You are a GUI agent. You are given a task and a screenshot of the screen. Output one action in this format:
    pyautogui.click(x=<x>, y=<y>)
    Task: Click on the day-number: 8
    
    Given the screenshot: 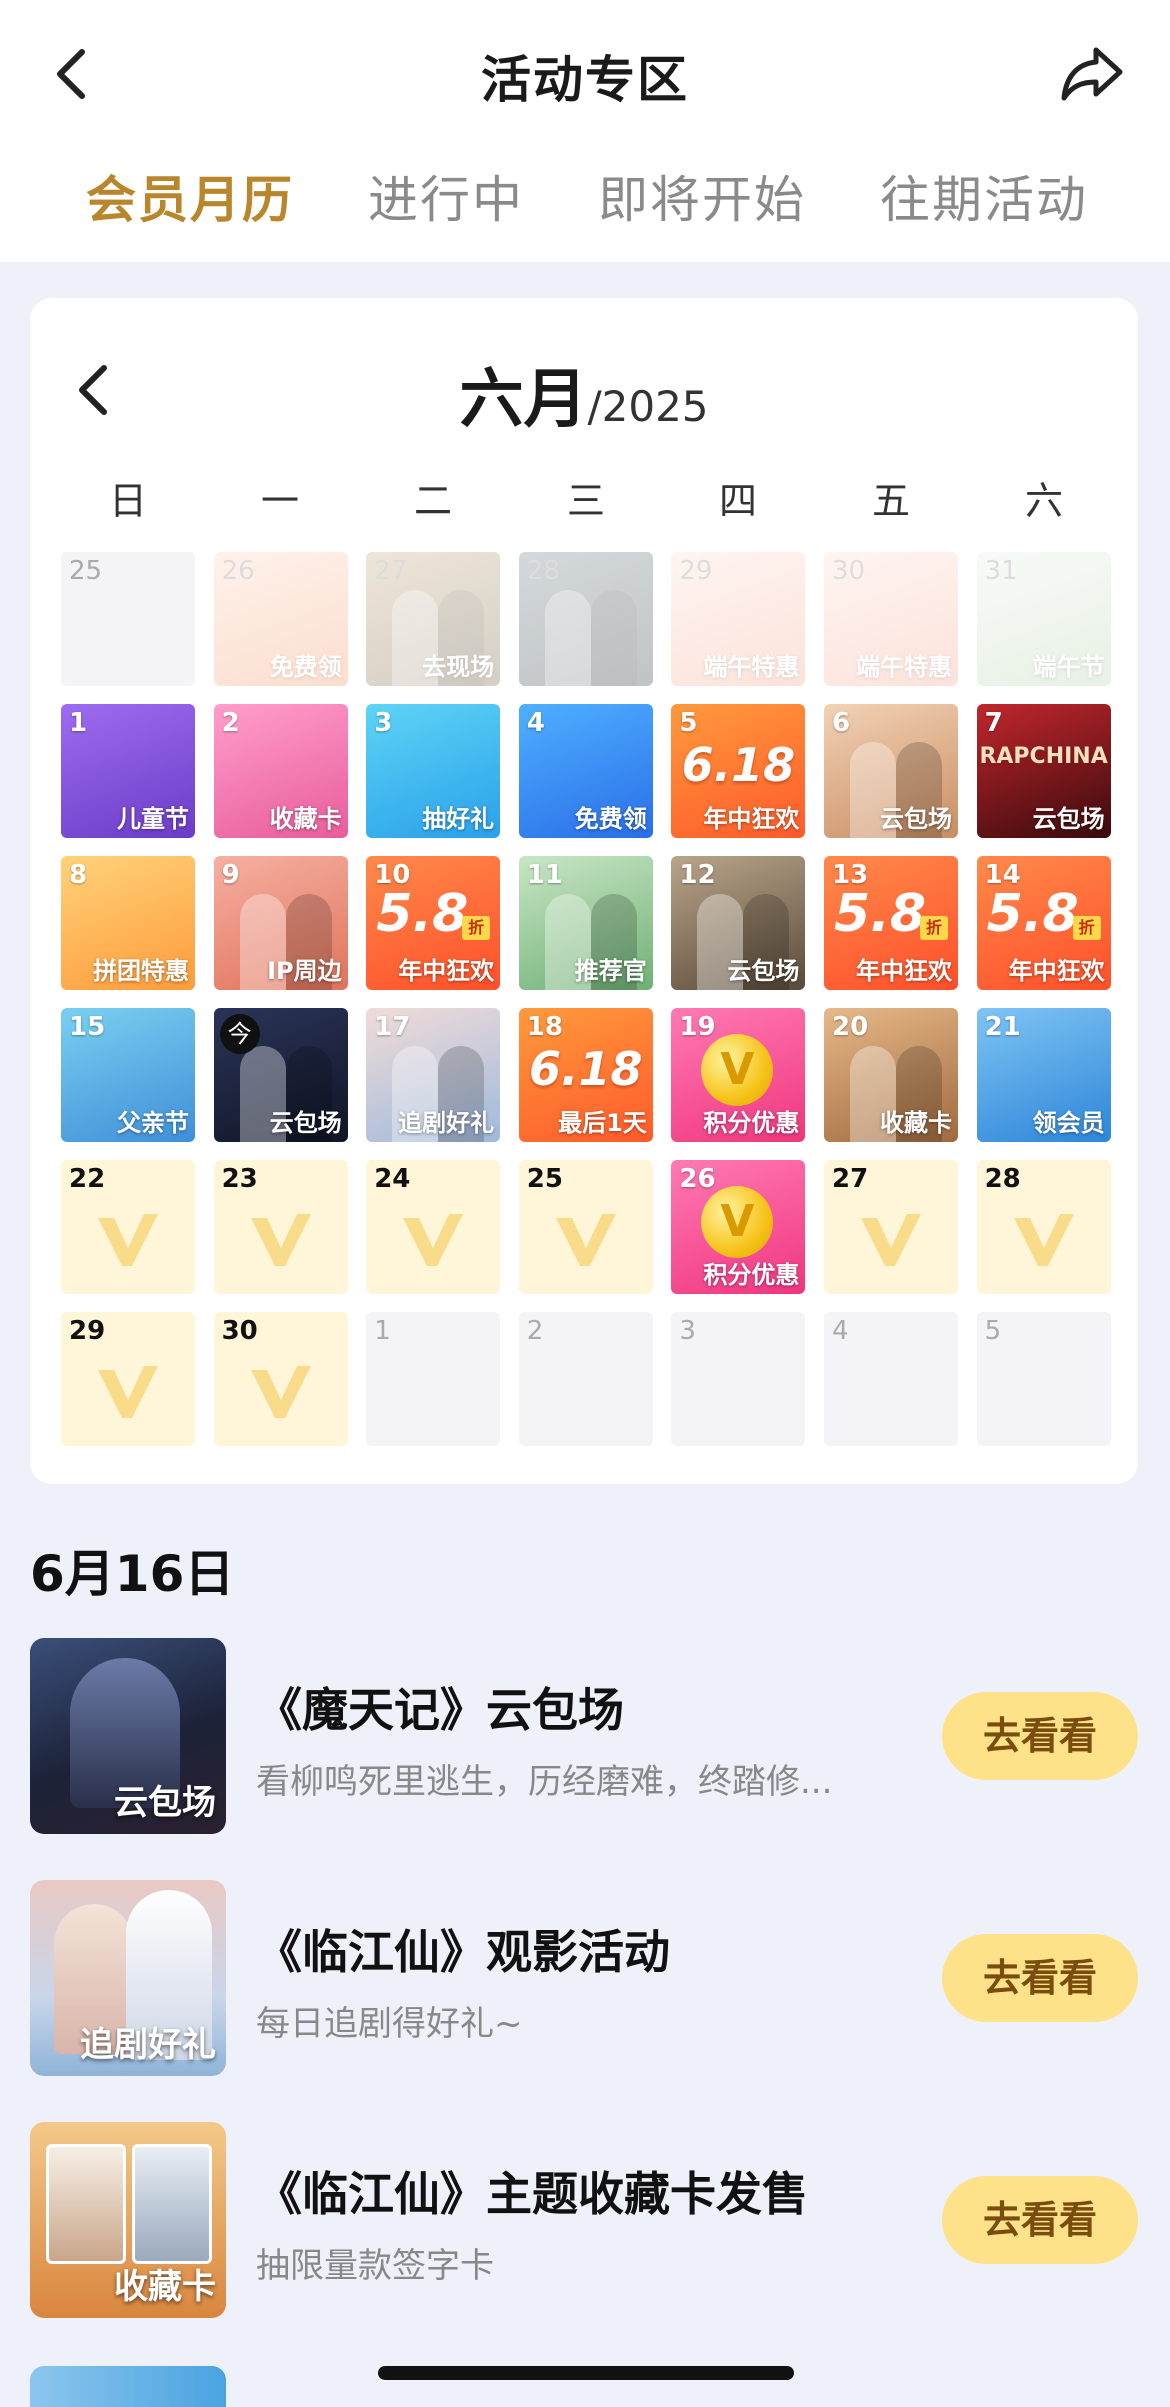 What is the action you would take?
    pyautogui.click(x=78, y=875)
    